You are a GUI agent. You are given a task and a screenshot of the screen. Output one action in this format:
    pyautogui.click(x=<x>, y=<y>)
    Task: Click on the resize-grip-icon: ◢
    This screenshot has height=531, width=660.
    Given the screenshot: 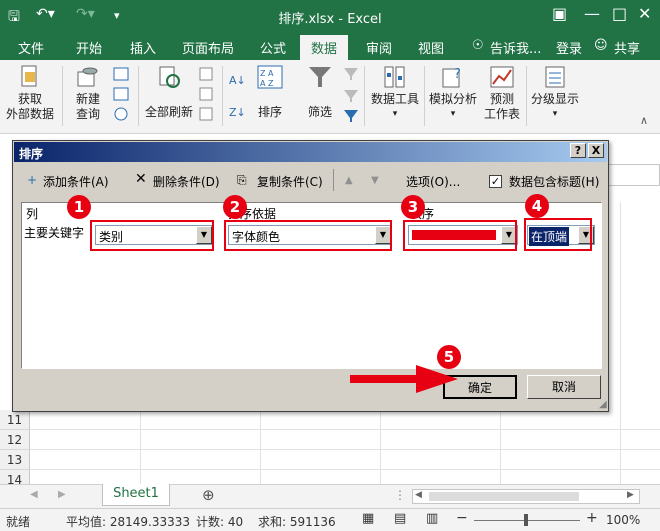 What is the action you would take?
    pyautogui.click(x=603, y=404)
    